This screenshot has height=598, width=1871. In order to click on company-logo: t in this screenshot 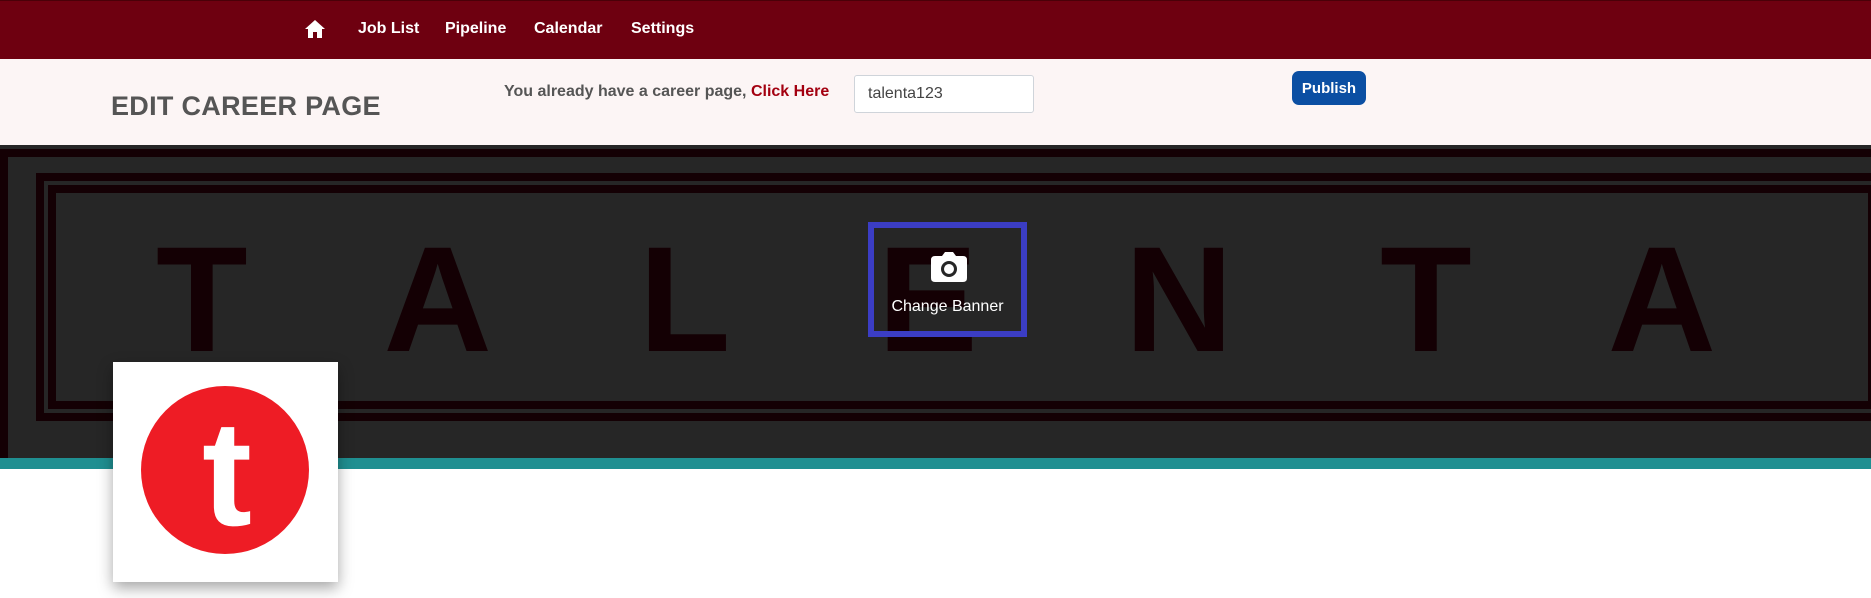, I will do `click(225, 470)`.